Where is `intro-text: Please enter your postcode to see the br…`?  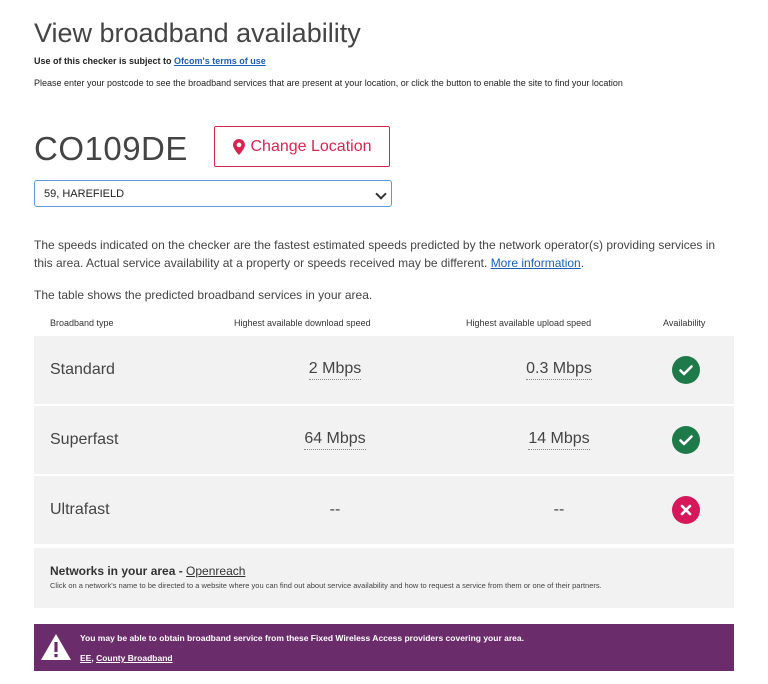
intro-text: Please enter your postcode to see the br… is located at coordinates (328, 83).